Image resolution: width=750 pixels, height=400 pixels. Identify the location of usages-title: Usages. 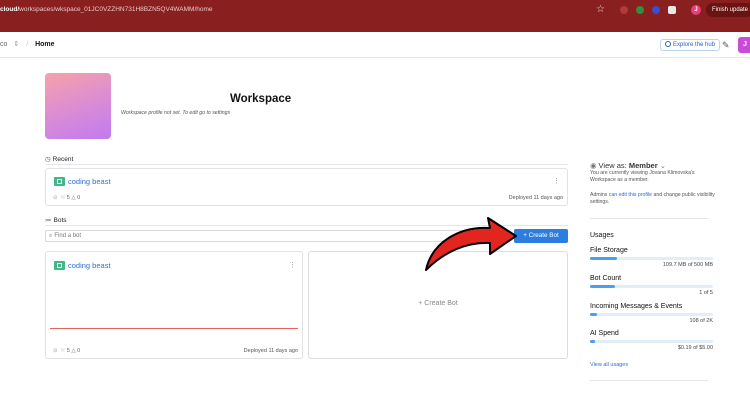
(602, 235).